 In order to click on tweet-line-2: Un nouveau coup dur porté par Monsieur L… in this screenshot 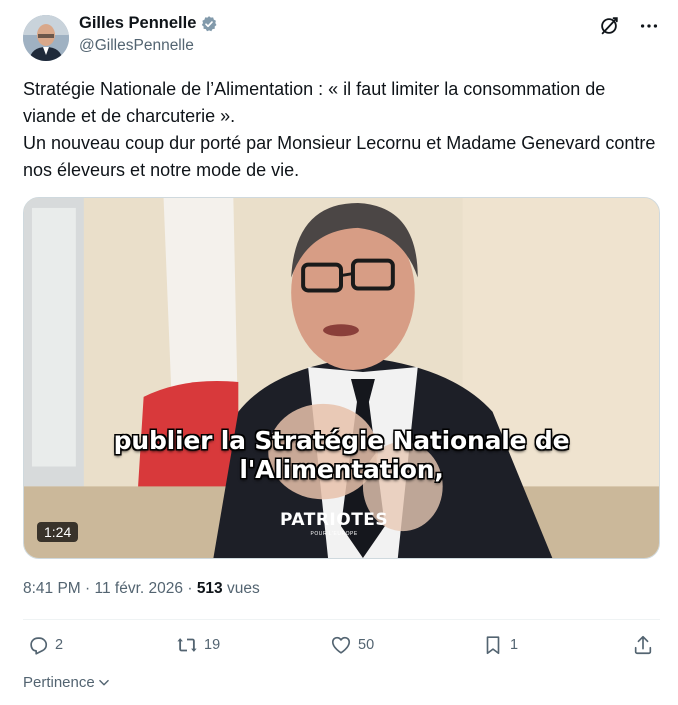, I will do `click(339, 156)`.